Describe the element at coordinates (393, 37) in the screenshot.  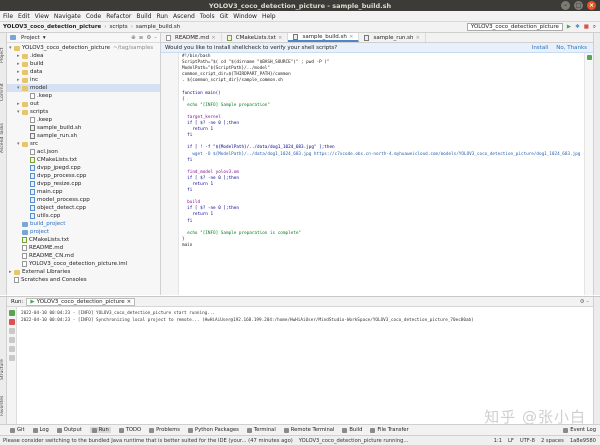
I see `editor-tab-sample-run-sh: sample_run.sh ×` at that location.